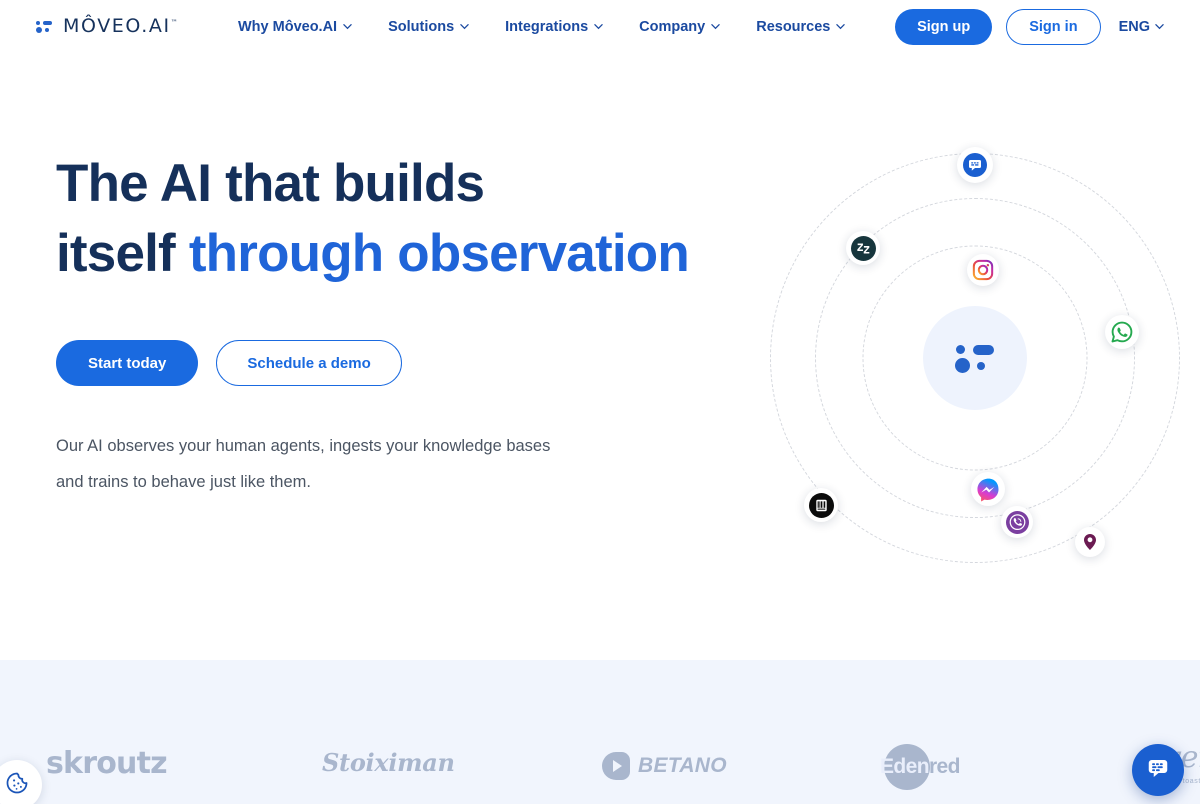 Image resolution: width=1200 pixels, height=804 pixels. Describe the element at coordinates (944, 27) in the screenshot. I see `sign-up-button: Sign up` at that location.